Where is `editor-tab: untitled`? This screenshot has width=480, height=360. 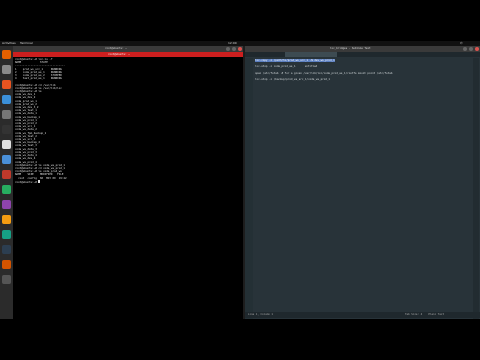
editor-tab: untitled is located at coordinates (311, 60).